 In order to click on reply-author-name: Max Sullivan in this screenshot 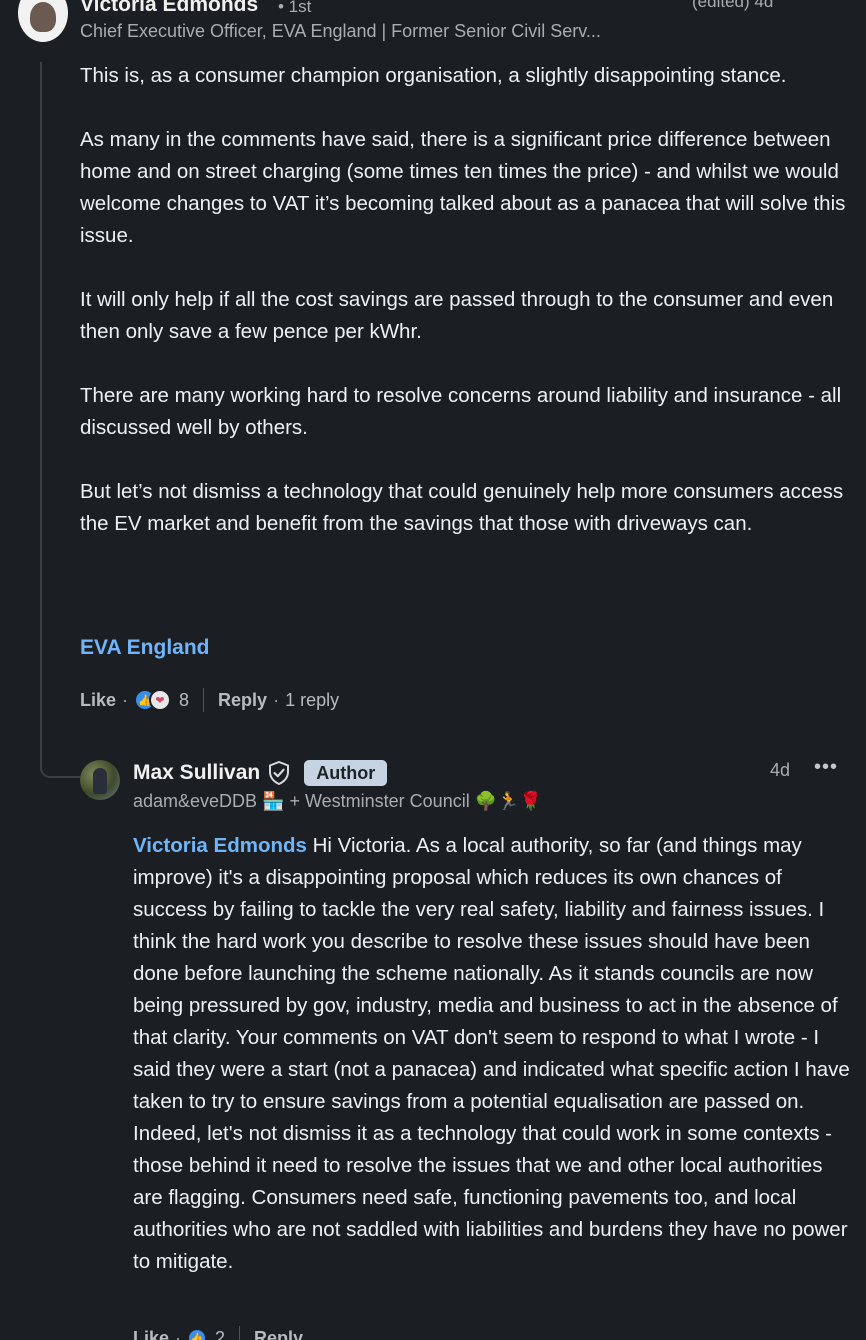, I will do `click(196, 773)`.